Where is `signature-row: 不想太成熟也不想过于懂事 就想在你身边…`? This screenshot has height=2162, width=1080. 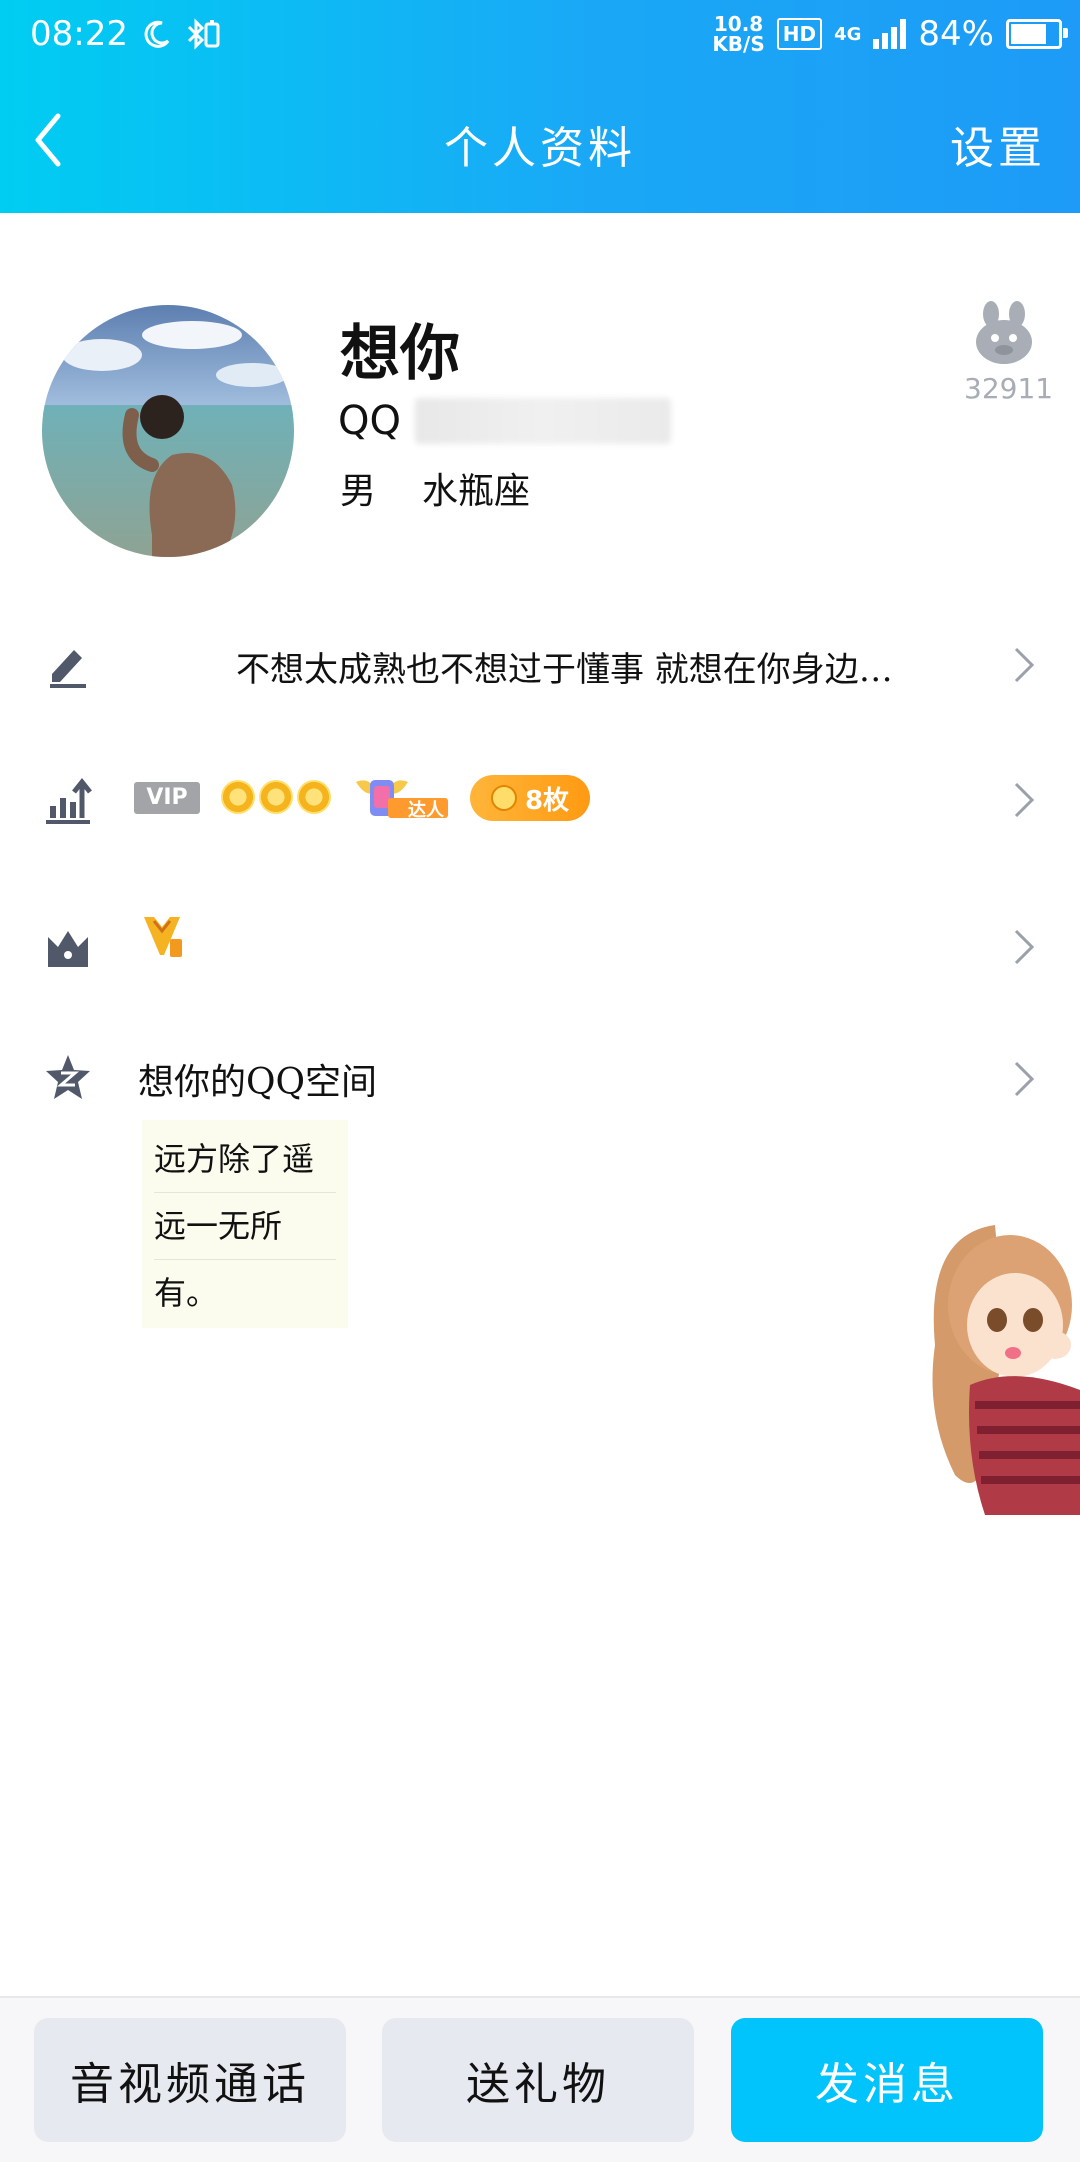
signature-row: 不想太成熟也不想过于懂事 就想在你身边… is located at coordinates (540, 665).